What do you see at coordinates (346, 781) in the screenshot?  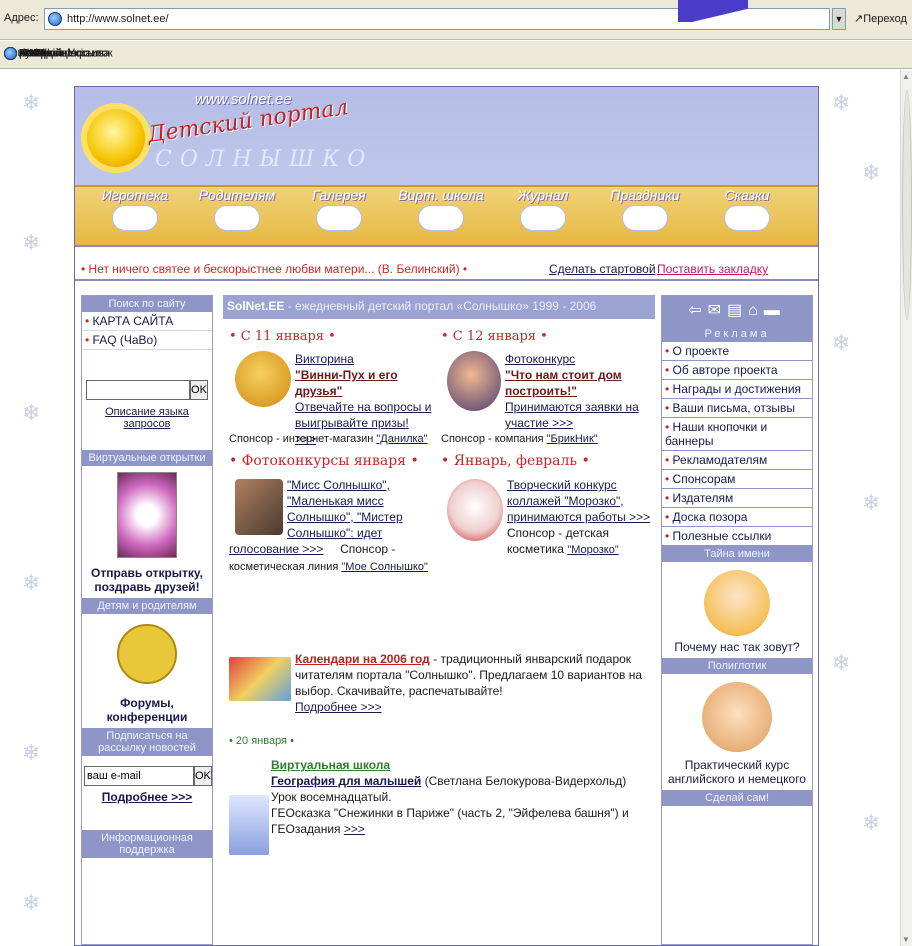 I see `geo-title-link: География для малышей` at bounding box center [346, 781].